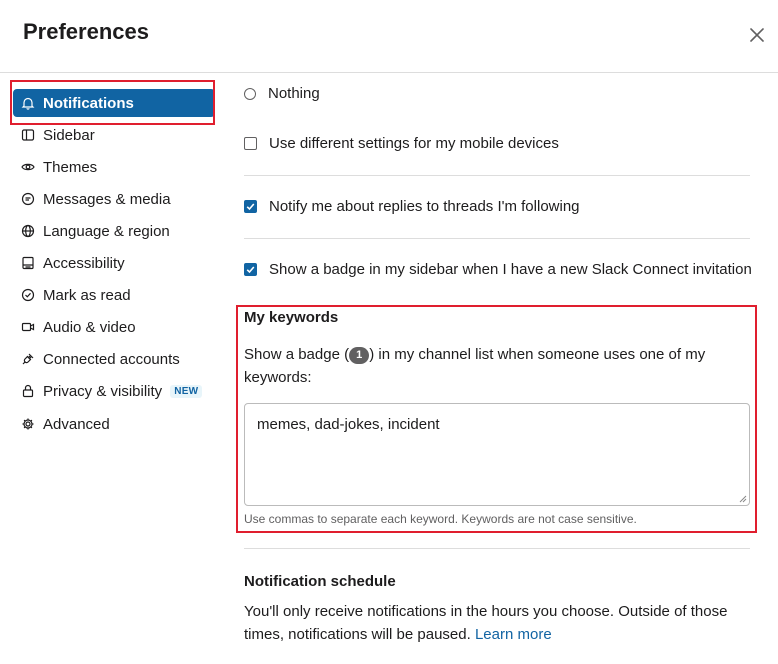 This screenshot has height=664, width=778. I want to click on keyboard-icon, so click(28, 263).